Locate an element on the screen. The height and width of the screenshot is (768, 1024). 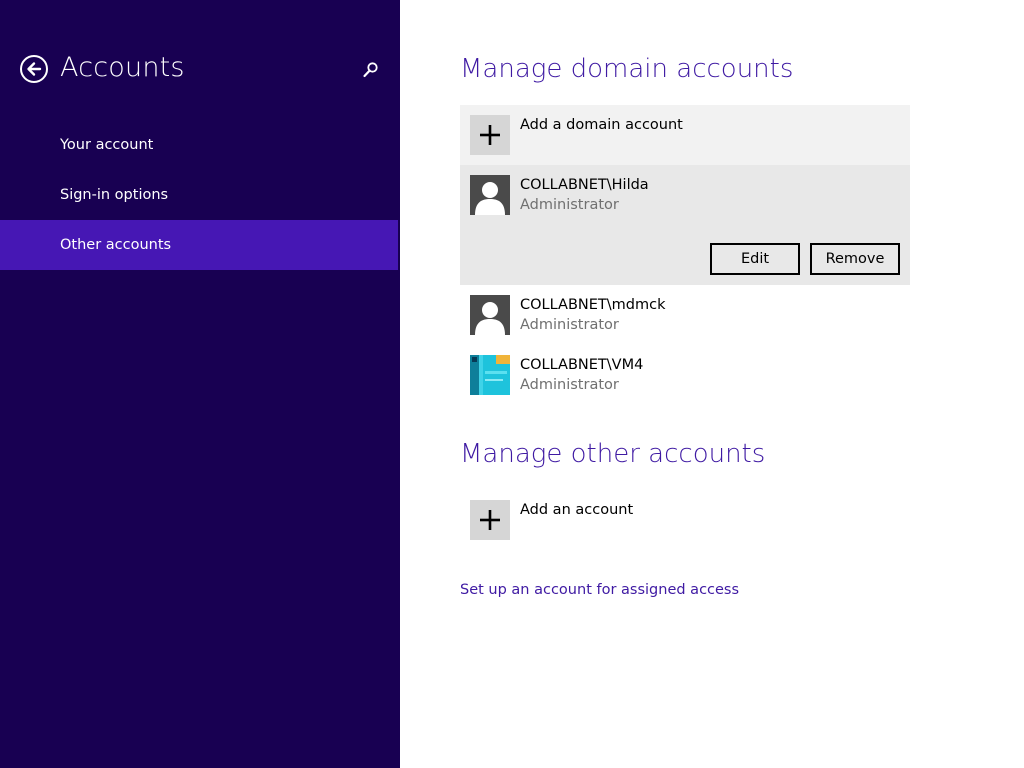
back-button is located at coordinates (34, 69).